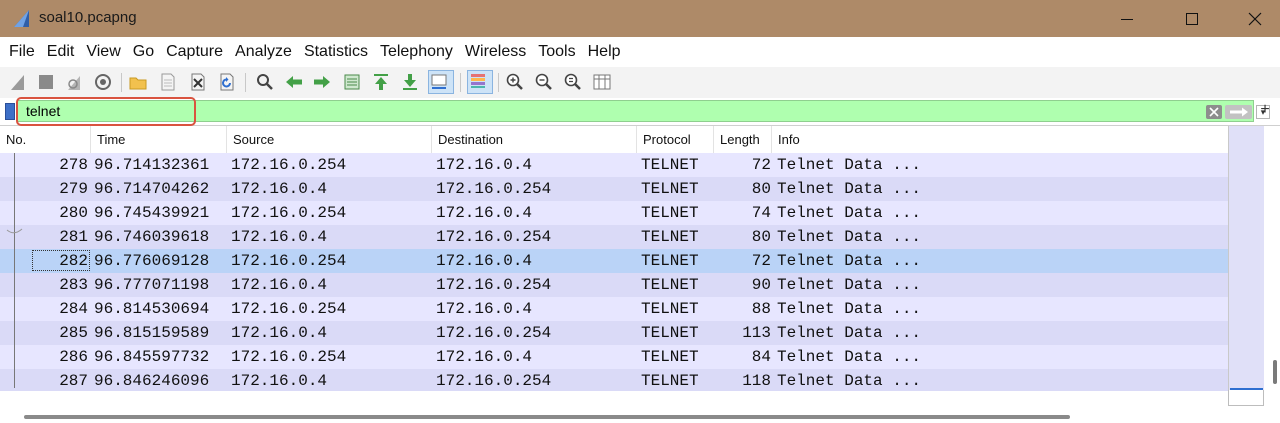 This screenshot has height=423, width=1280. I want to click on packet-time: 96.776069128, so click(152, 261).